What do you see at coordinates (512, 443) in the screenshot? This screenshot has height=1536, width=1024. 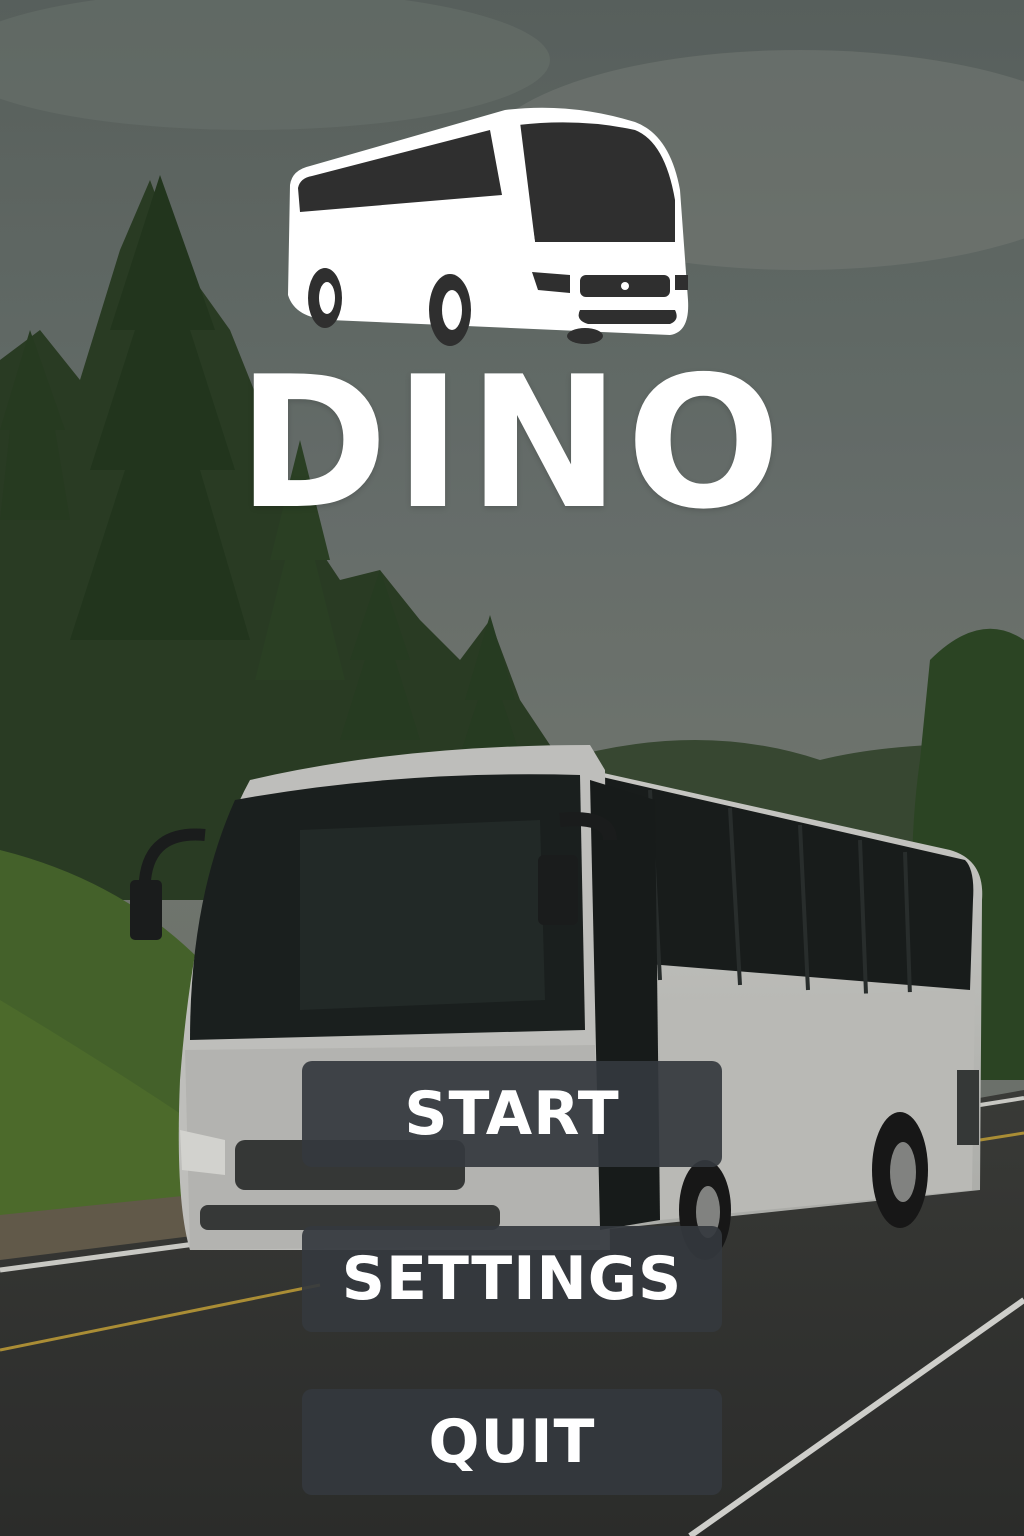 I see `game-title: DINO` at bounding box center [512, 443].